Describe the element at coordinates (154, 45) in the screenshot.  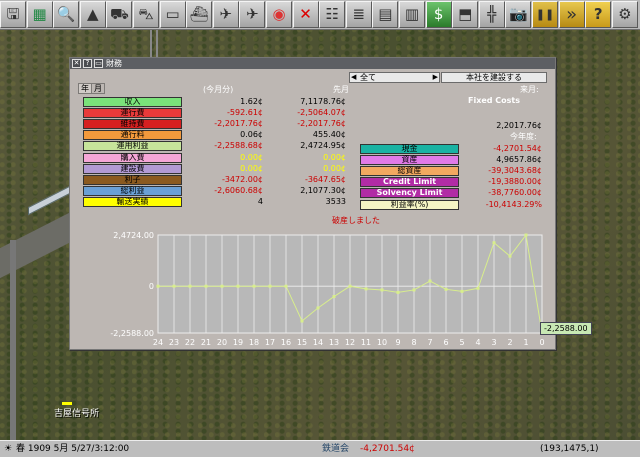
I see `map-rail` at that location.